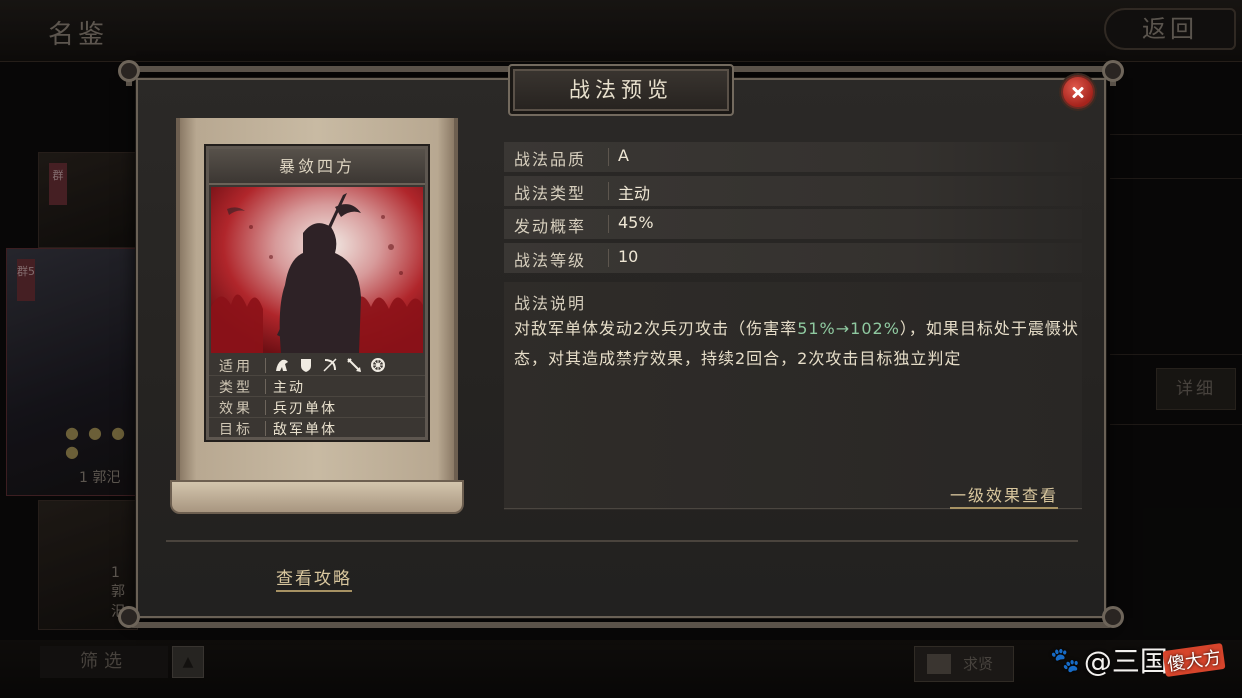 The image size is (1242, 698). I want to click on skill-name: 暴敛四方, so click(316, 166).